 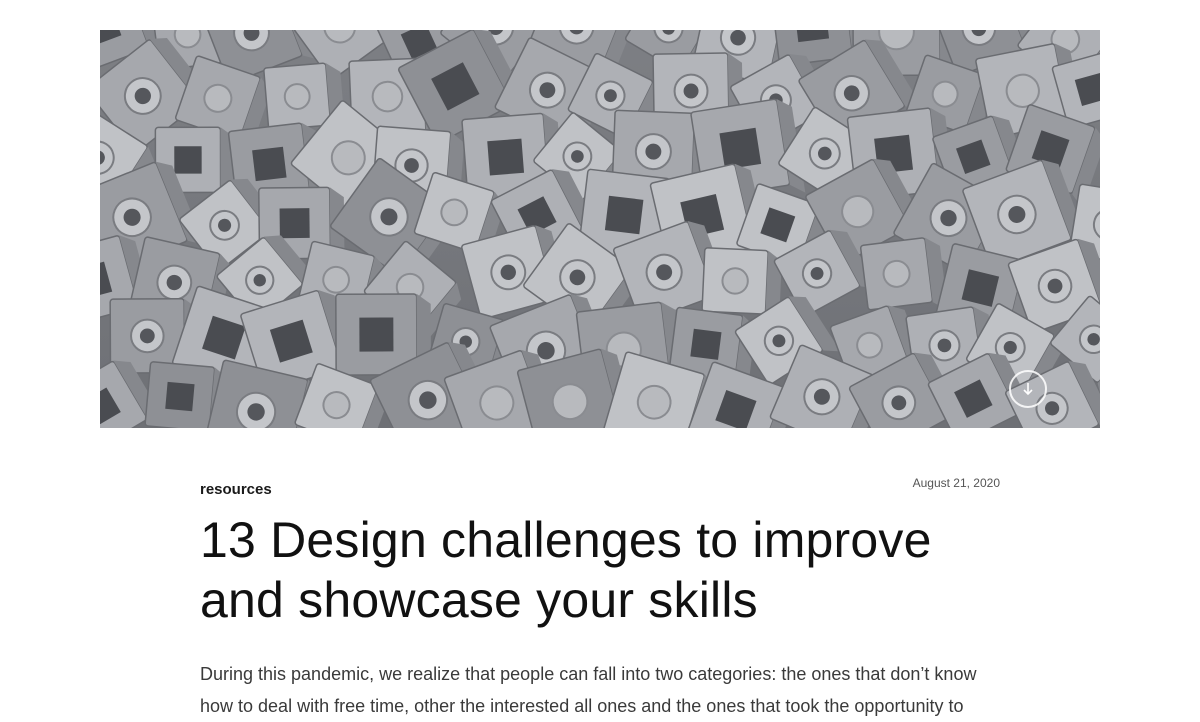 I want to click on category-link: resources, so click(x=236, y=489).